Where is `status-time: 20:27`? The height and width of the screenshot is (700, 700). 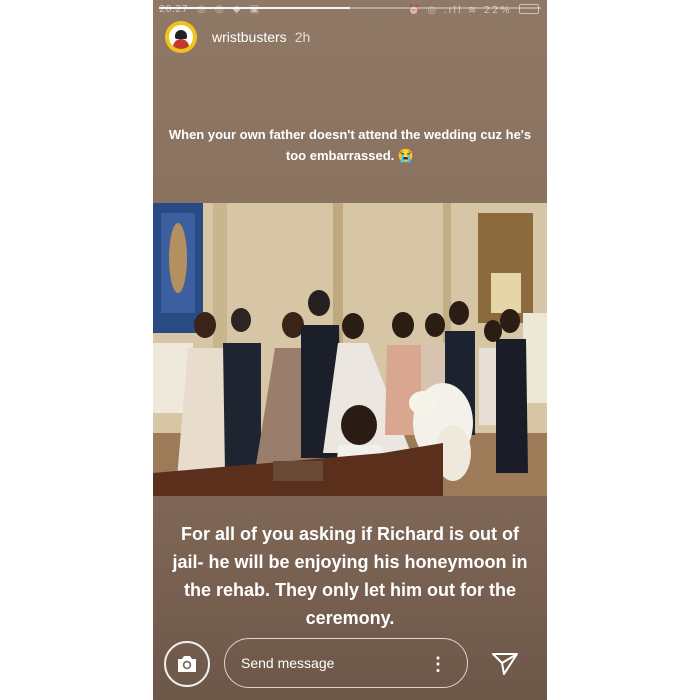 status-time: 20:27 is located at coordinates (173, 9).